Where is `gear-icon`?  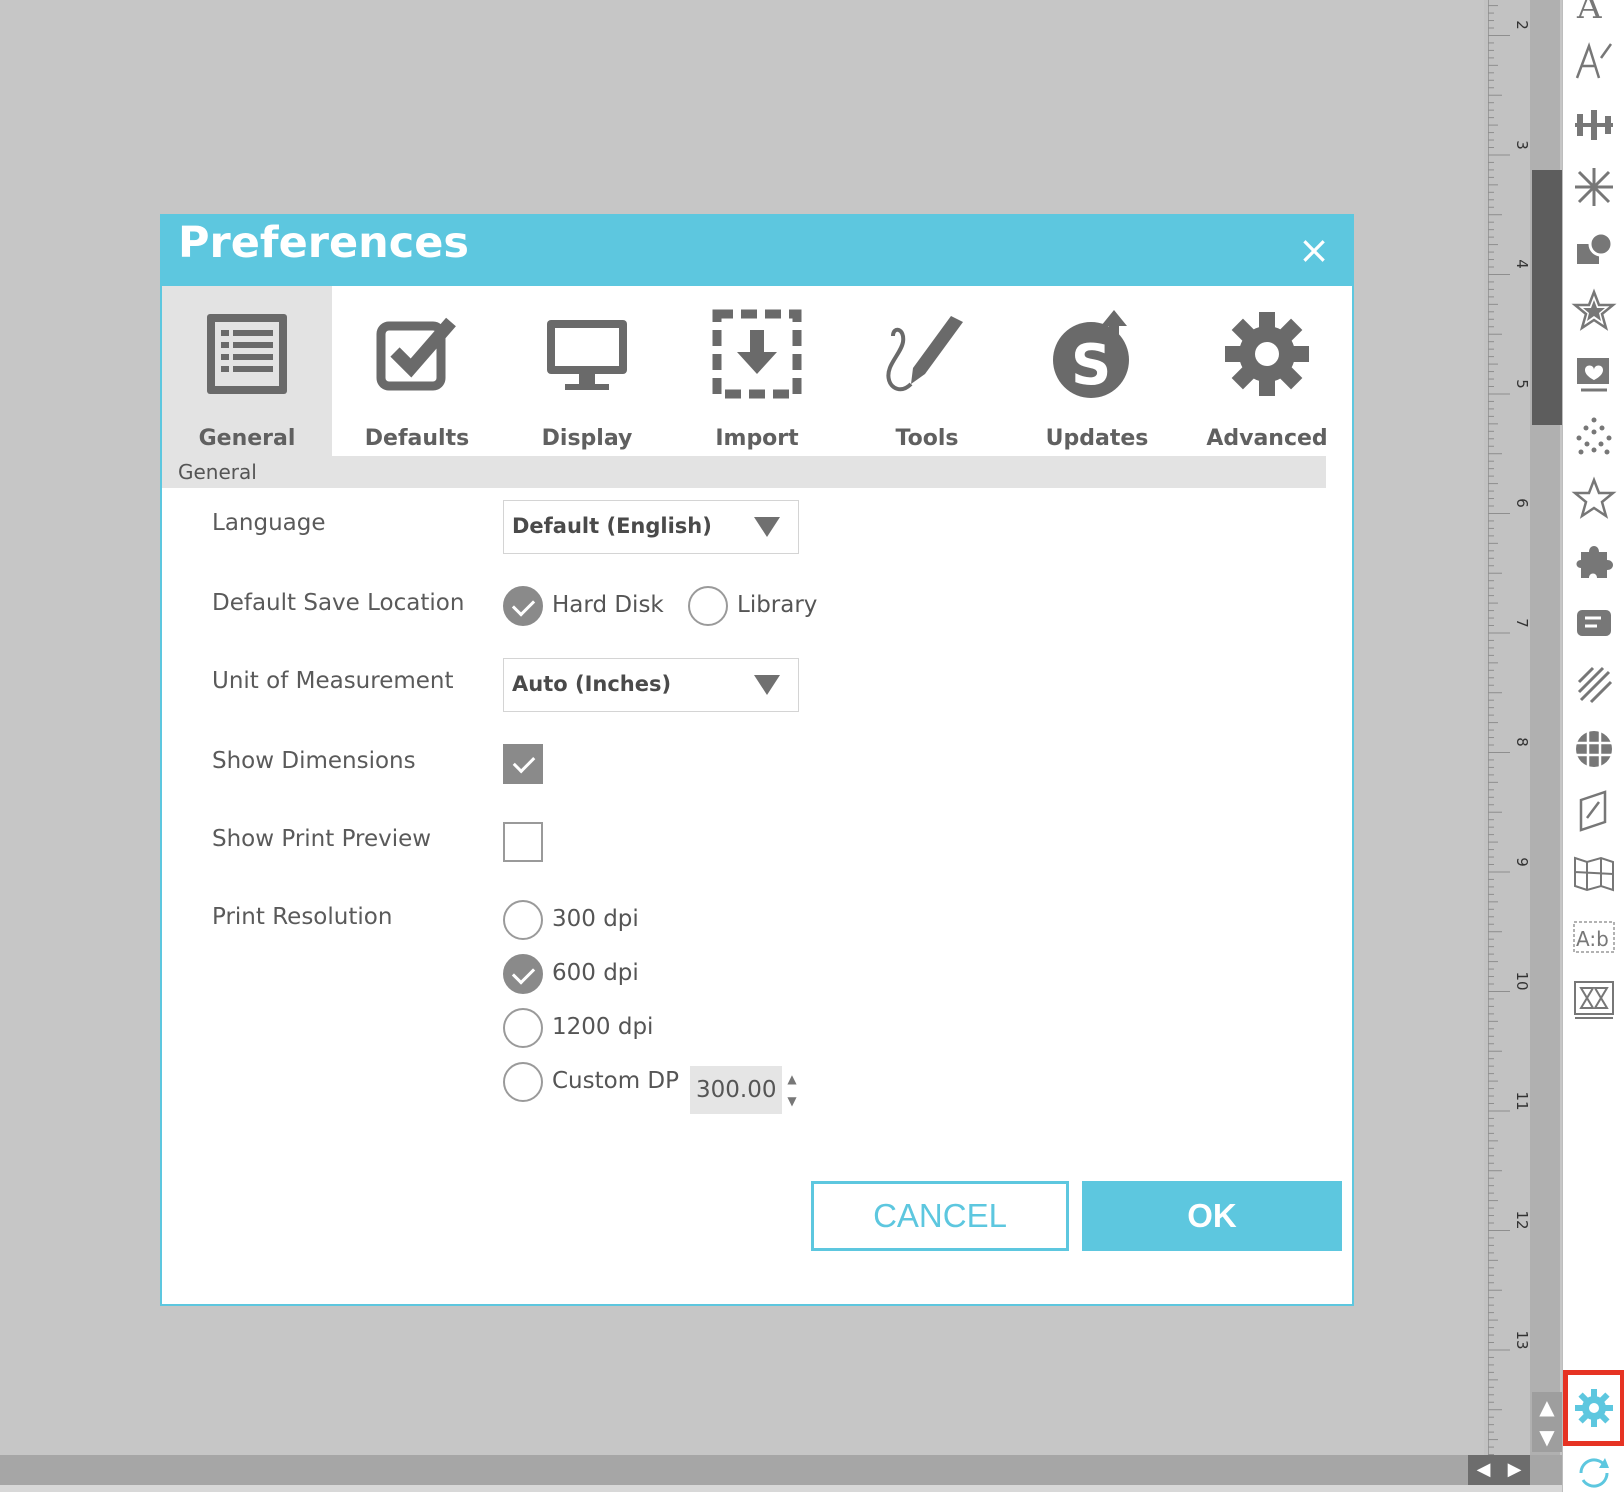 gear-icon is located at coordinates (1267, 354).